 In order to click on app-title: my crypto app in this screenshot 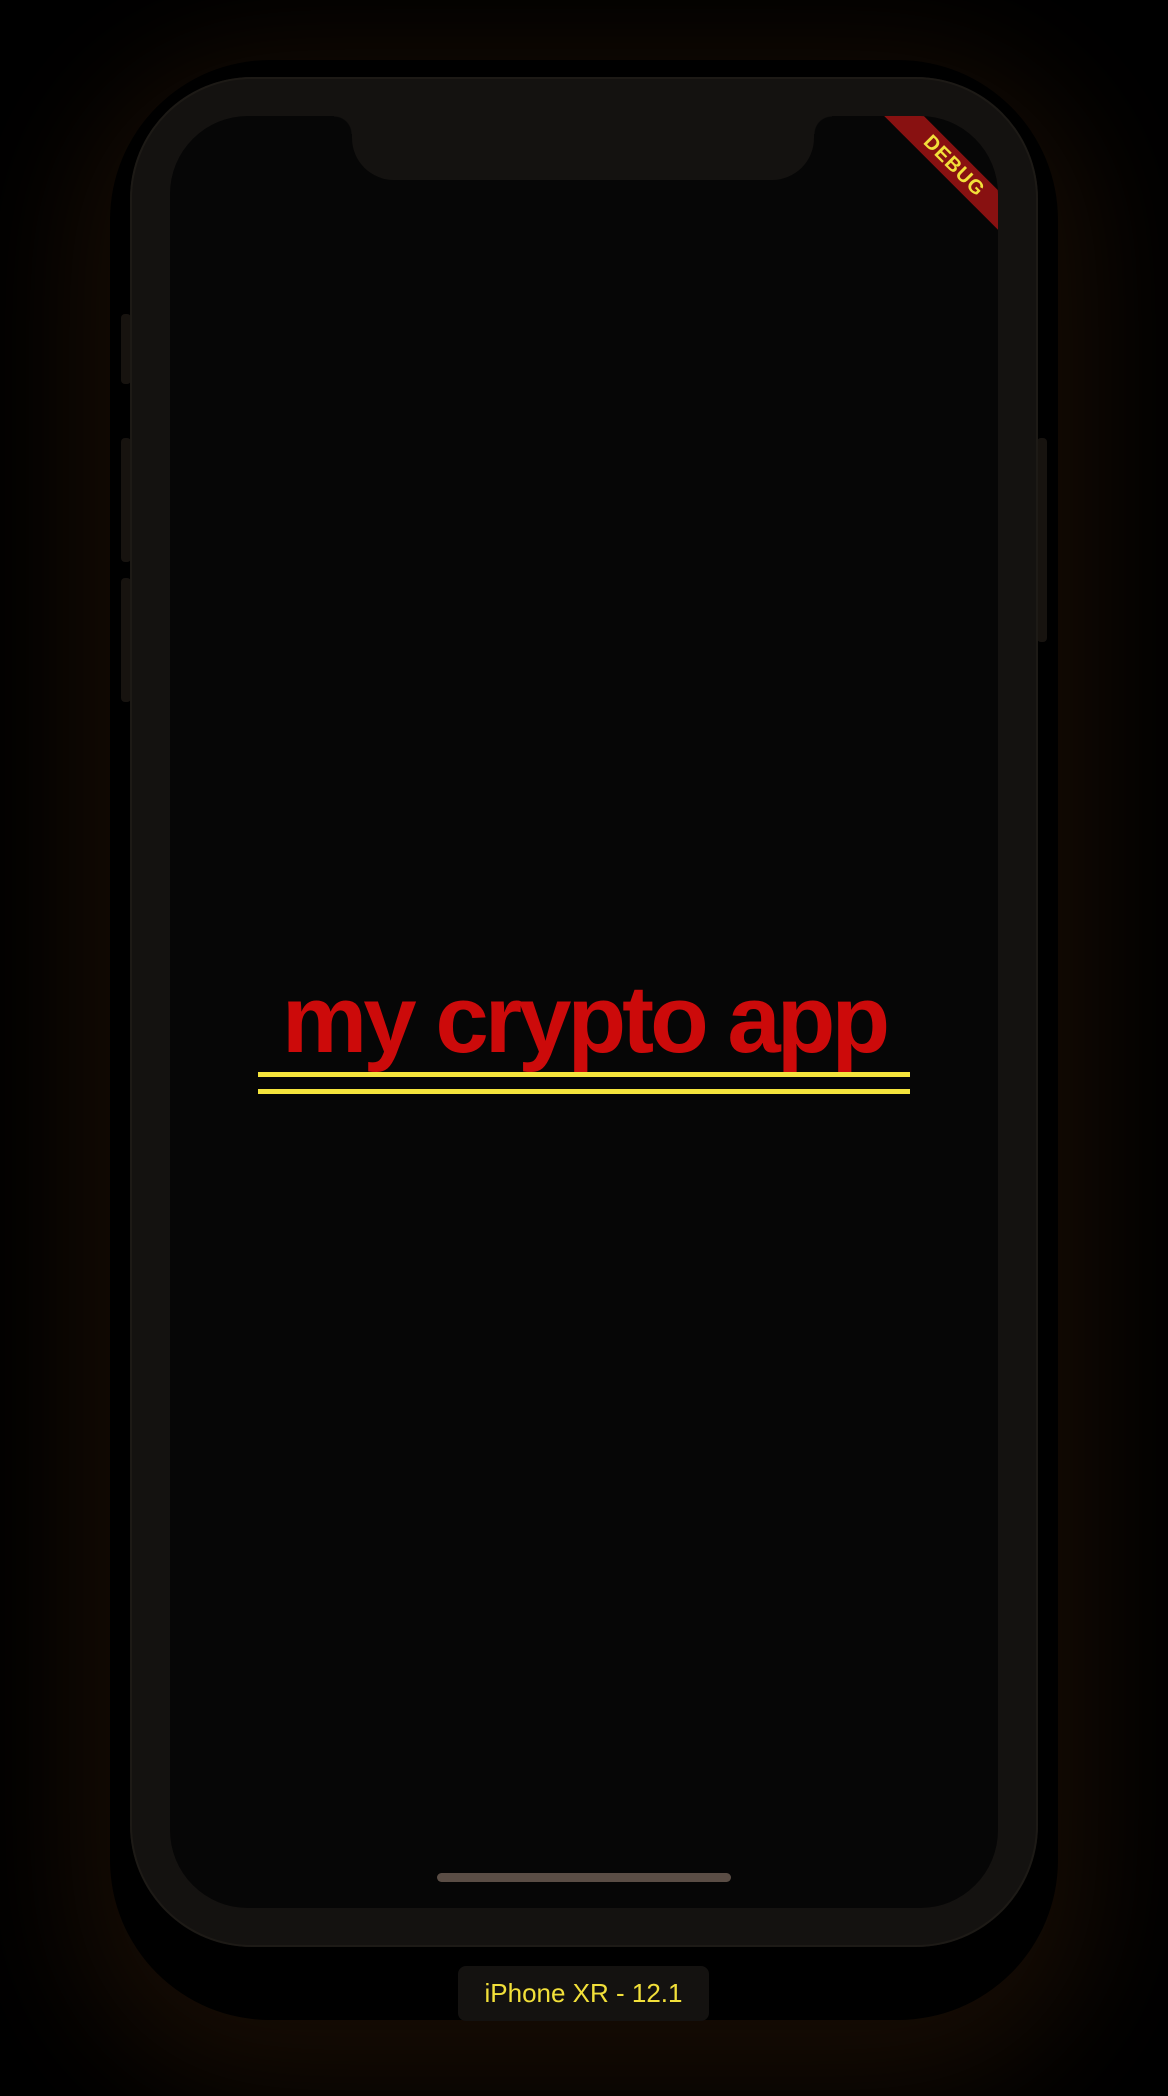, I will do `click(585, 1019)`.